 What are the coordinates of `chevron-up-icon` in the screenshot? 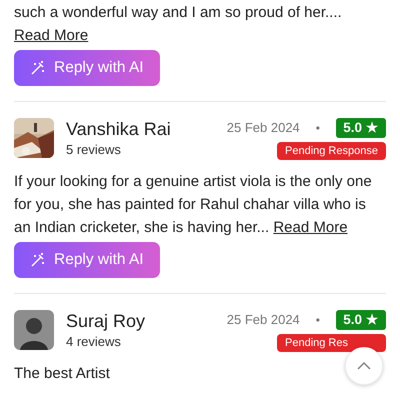 It's located at (364, 366).